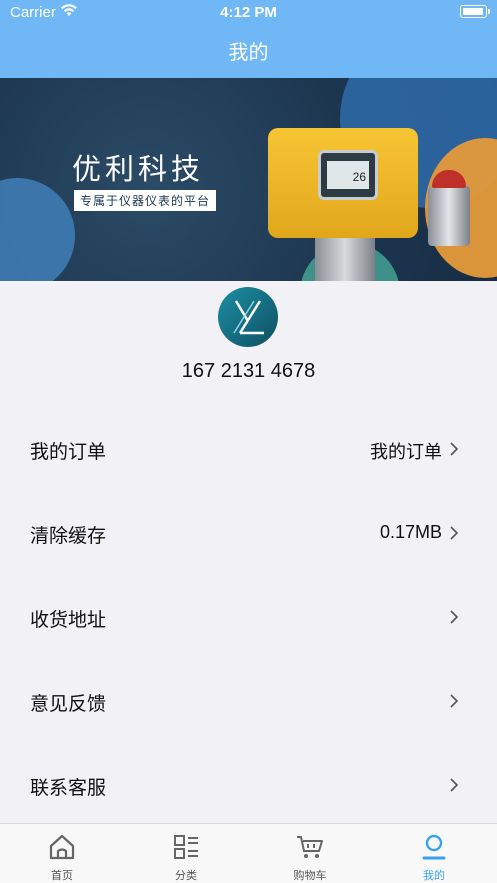  What do you see at coordinates (310, 847) in the screenshot?
I see `cart-icon` at bounding box center [310, 847].